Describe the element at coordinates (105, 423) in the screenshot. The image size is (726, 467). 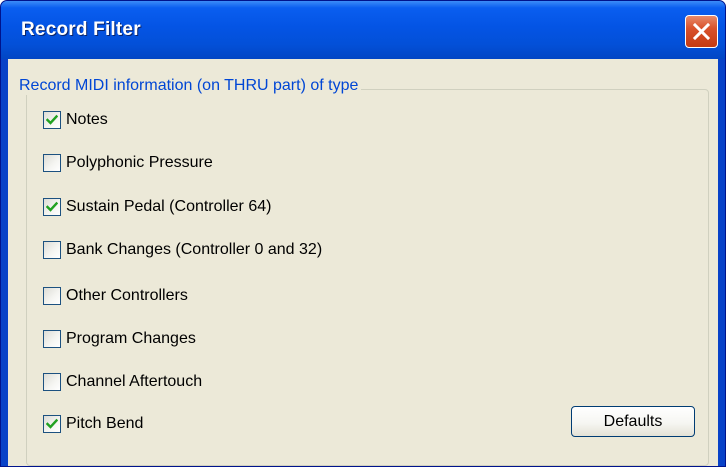
I see `checkbox-label: Pitch Bend` at that location.